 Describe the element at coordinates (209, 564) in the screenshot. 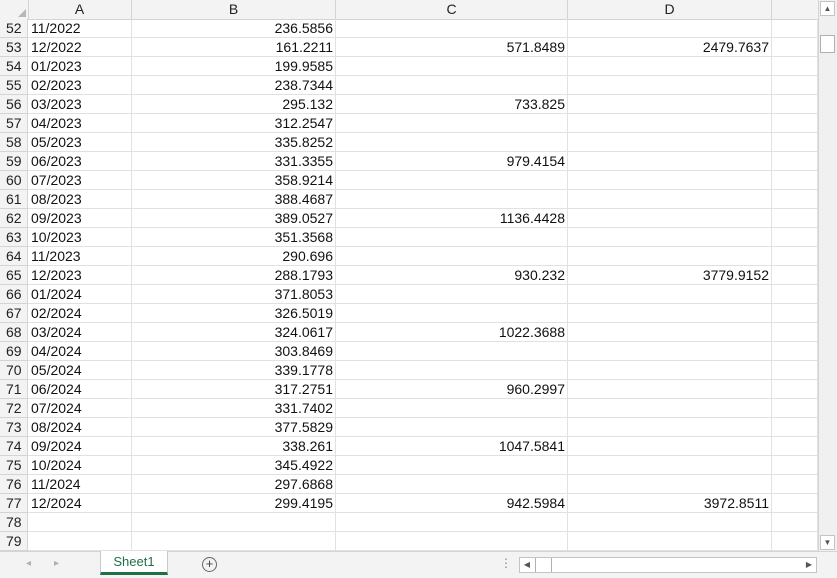

I see `add-sheet-icon: +` at that location.